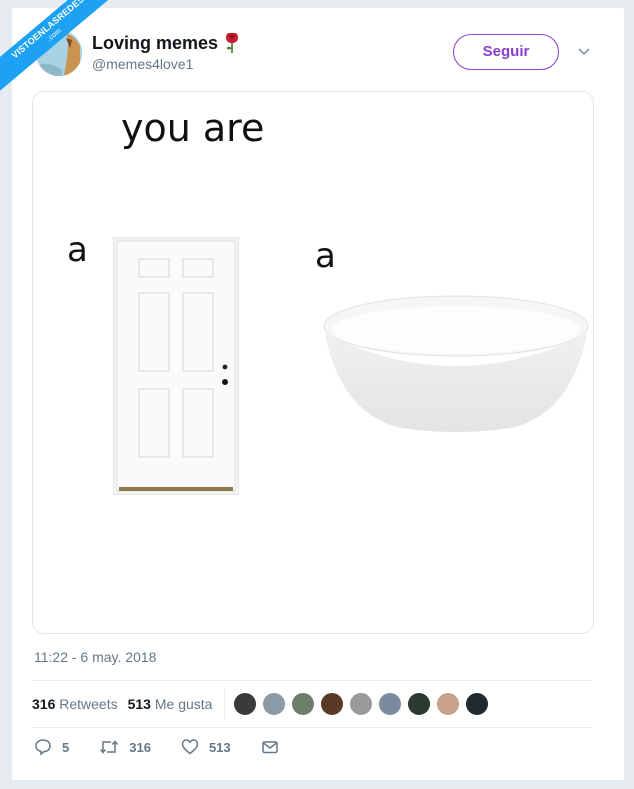  What do you see at coordinates (44, 704) in the screenshot?
I see `retweets-count: 316` at bounding box center [44, 704].